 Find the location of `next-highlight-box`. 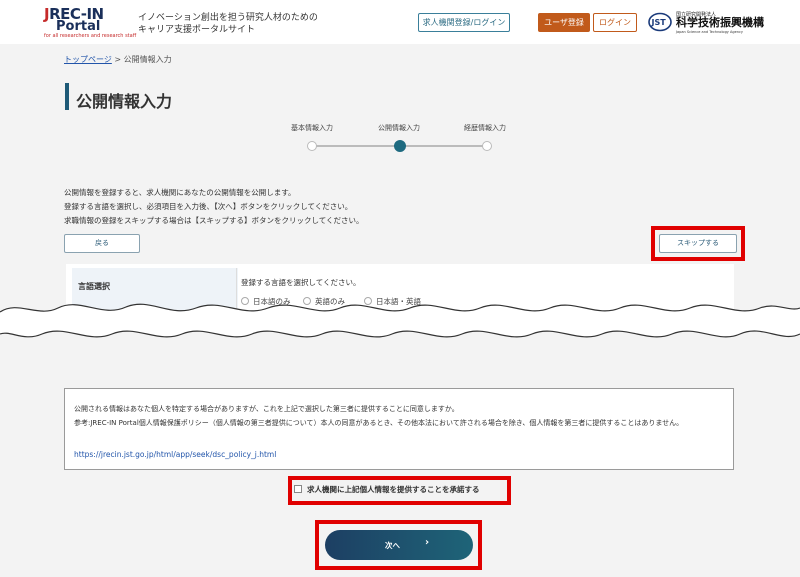

next-highlight-box is located at coordinates (398, 545).